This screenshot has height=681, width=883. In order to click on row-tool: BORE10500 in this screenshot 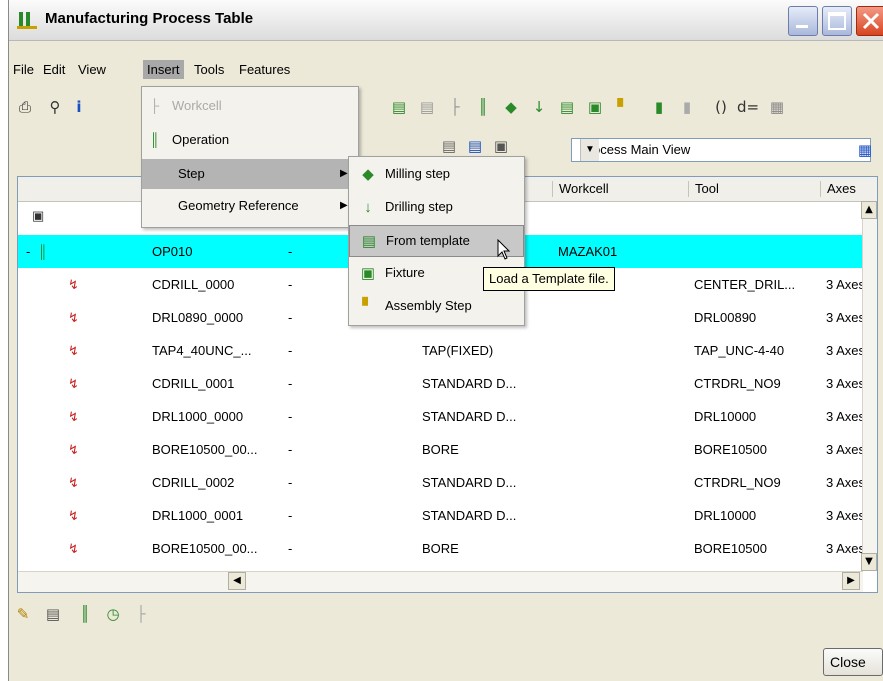, I will do `click(730, 548)`.